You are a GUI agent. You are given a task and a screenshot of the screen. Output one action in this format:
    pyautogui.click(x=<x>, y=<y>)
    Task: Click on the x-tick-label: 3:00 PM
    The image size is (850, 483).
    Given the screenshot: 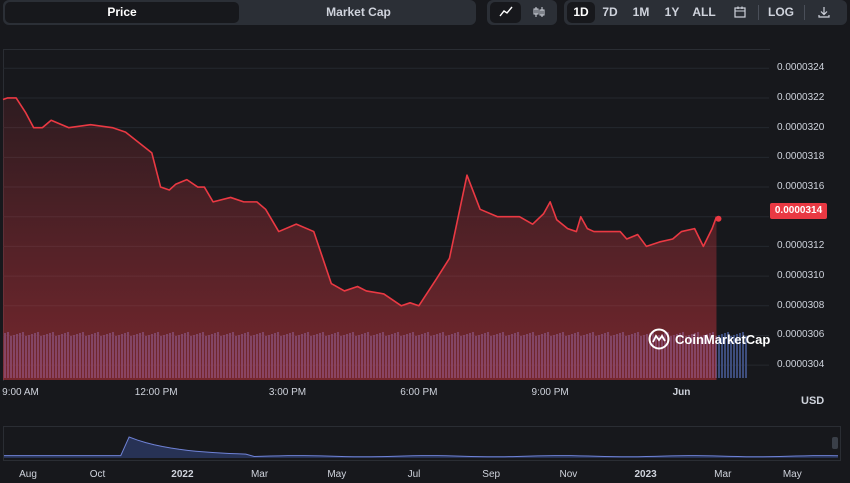 What is the action you would take?
    pyautogui.click(x=287, y=392)
    